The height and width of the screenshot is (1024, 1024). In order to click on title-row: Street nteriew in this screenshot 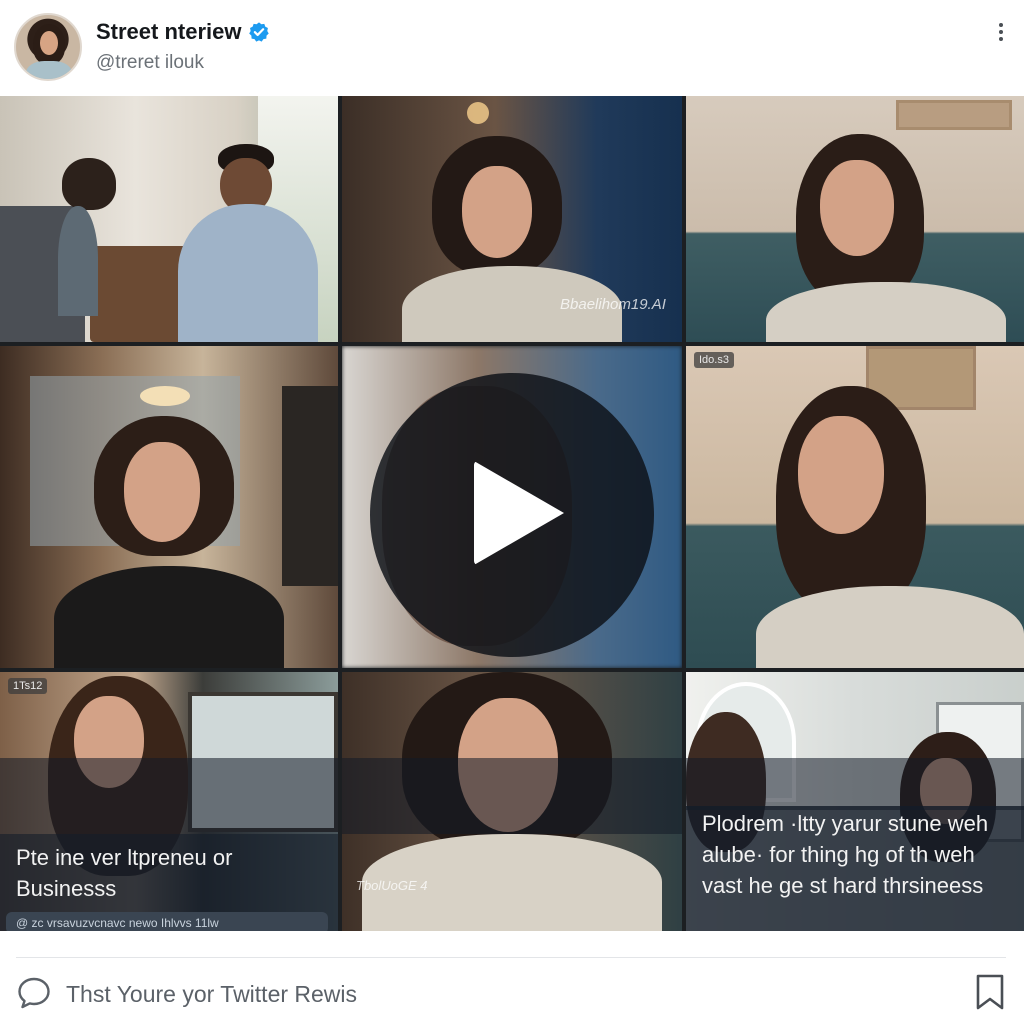, I will do `click(183, 32)`.